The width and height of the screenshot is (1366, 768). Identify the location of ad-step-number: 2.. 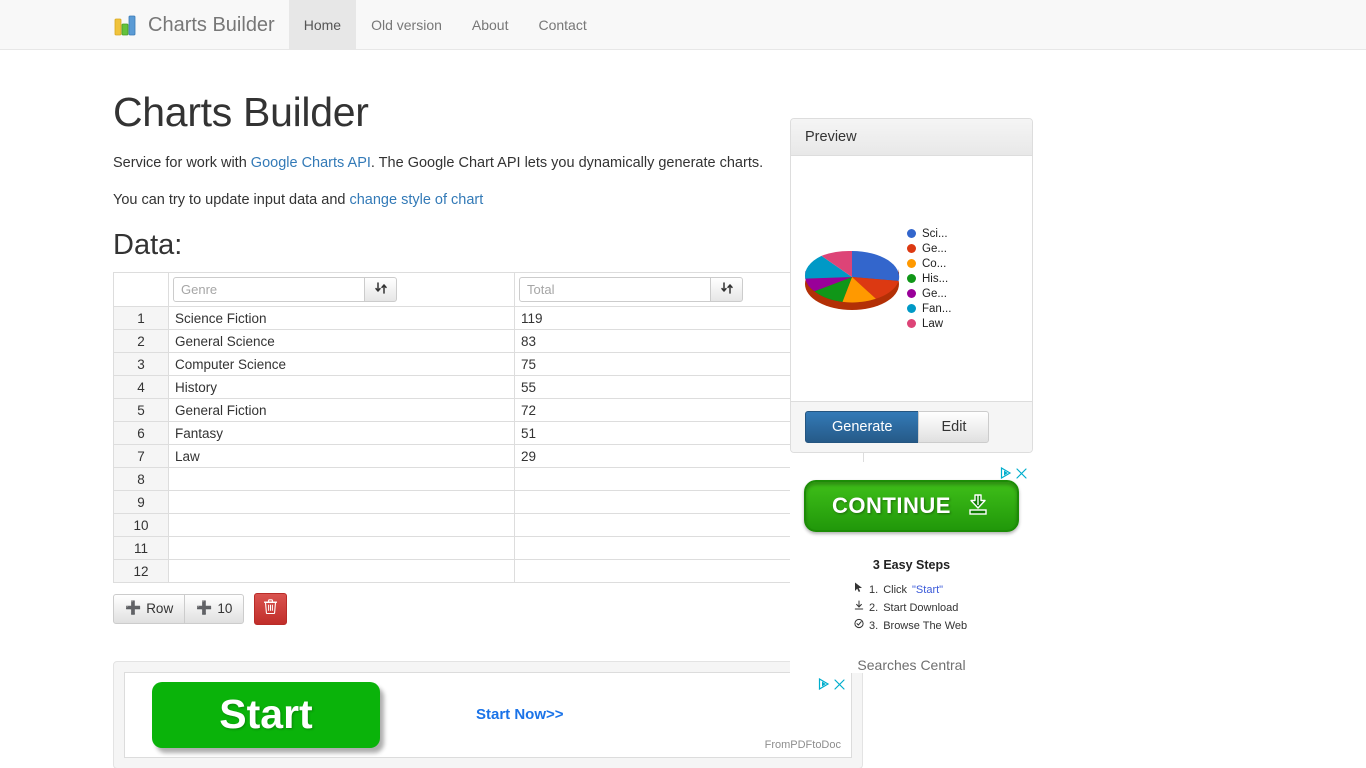
(874, 608).